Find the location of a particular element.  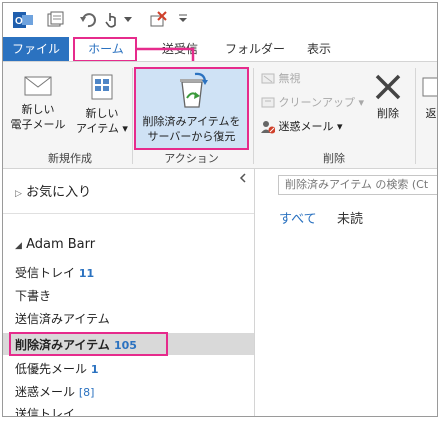

ribbon-tabs: ファイル ホーム 送受信 フォルダー 表示 is located at coordinates (220, 49).